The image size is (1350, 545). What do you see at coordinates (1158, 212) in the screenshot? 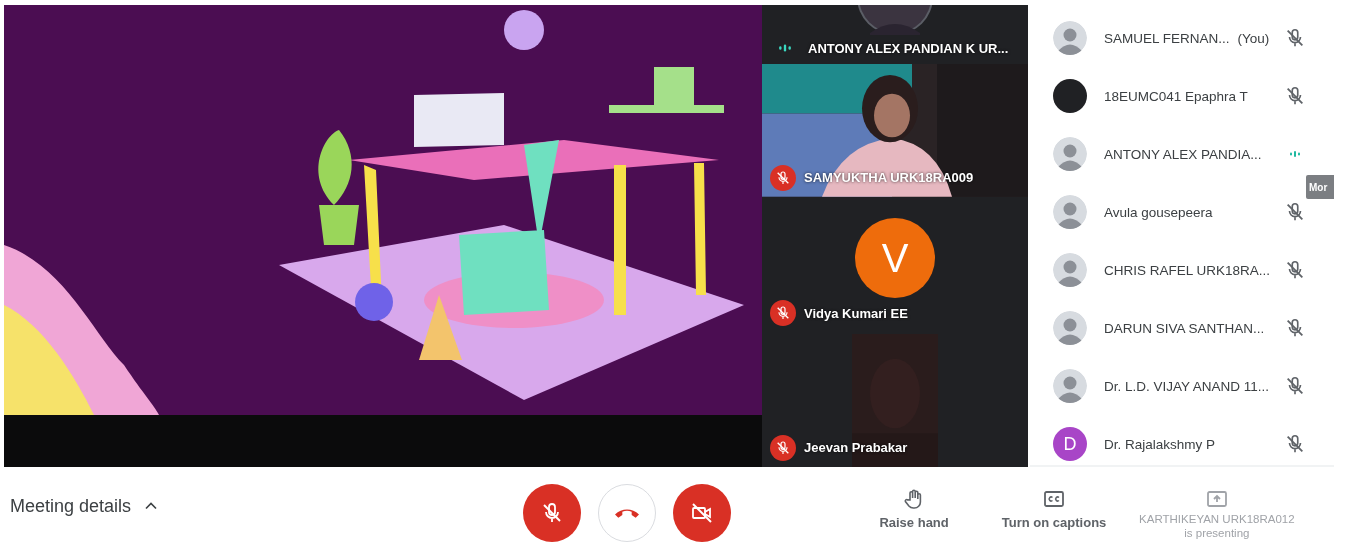
I see `participant-name: Avula gousepeera` at bounding box center [1158, 212].